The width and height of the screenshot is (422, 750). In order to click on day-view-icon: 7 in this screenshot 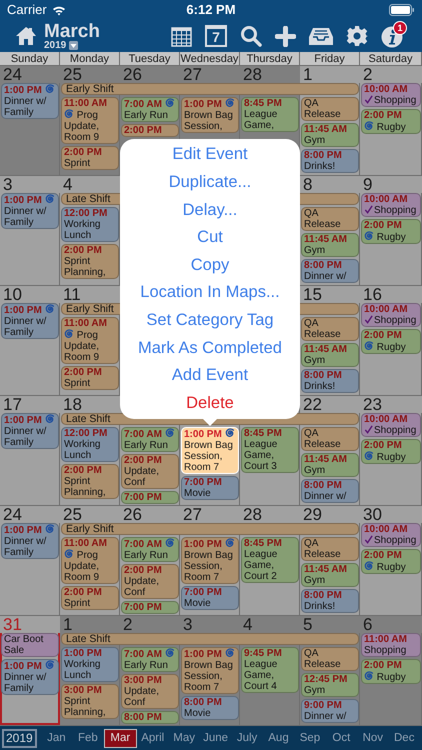, I will do `click(216, 36)`.